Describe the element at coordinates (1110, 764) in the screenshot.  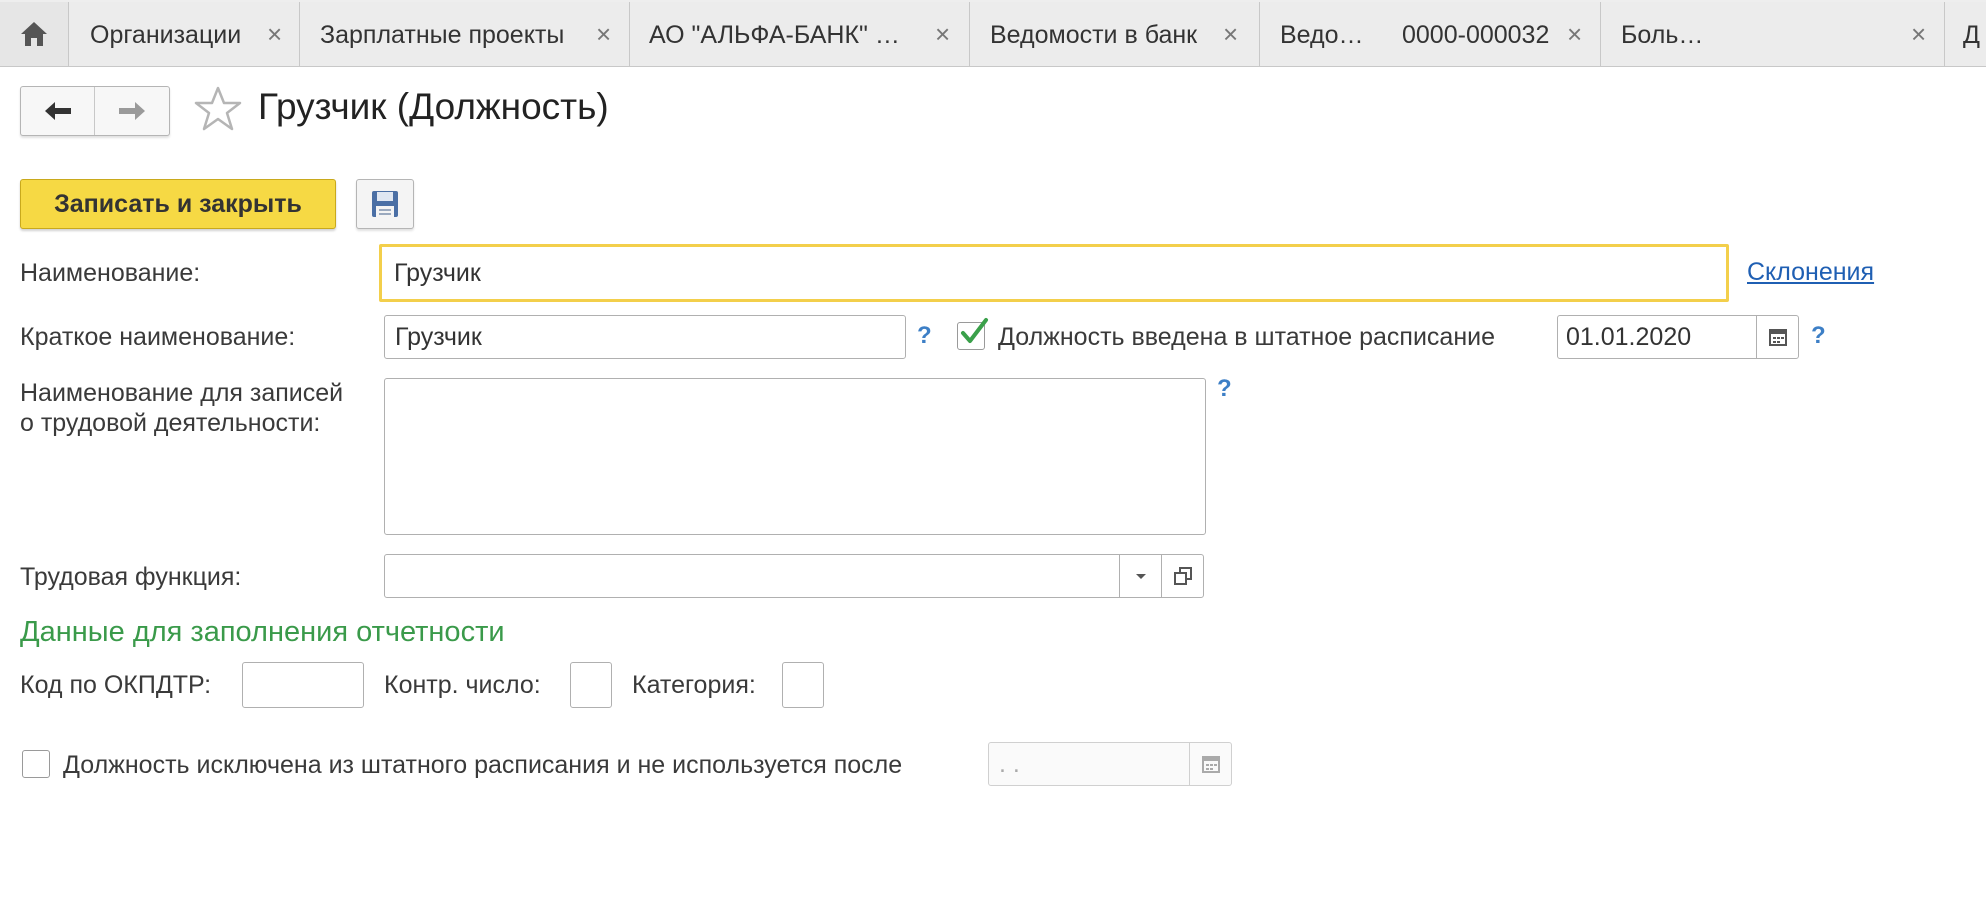
I see `exclusion-date-input: . .` at that location.